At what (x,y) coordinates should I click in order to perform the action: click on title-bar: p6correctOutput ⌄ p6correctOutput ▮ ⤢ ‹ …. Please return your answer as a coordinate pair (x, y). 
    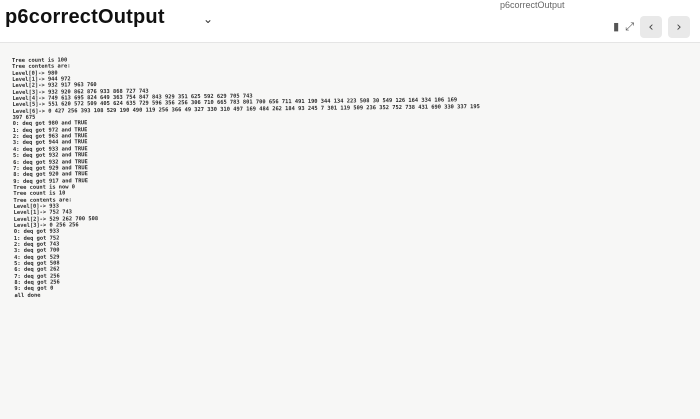
    Looking at the image, I should click on (350, 21).